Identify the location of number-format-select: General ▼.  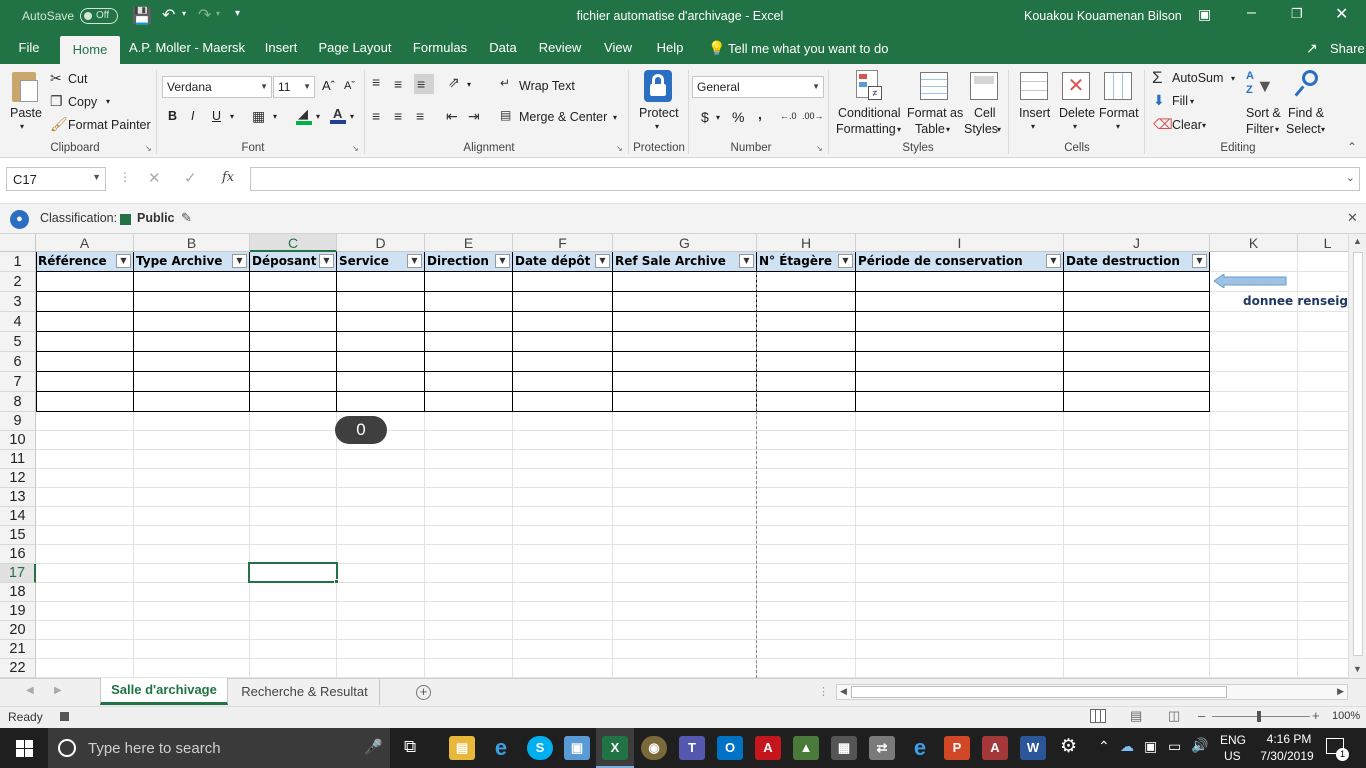
(758, 87).